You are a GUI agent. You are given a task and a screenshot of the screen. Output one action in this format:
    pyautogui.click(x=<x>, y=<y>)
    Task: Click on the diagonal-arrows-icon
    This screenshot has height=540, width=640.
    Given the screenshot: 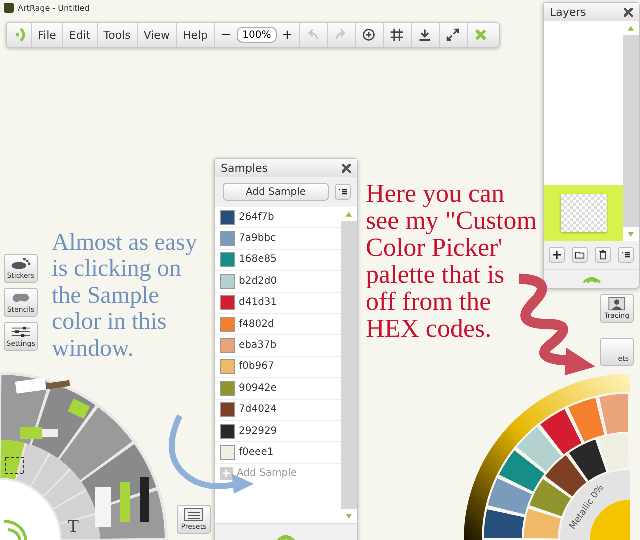 What is the action you would take?
    pyautogui.click(x=453, y=35)
    